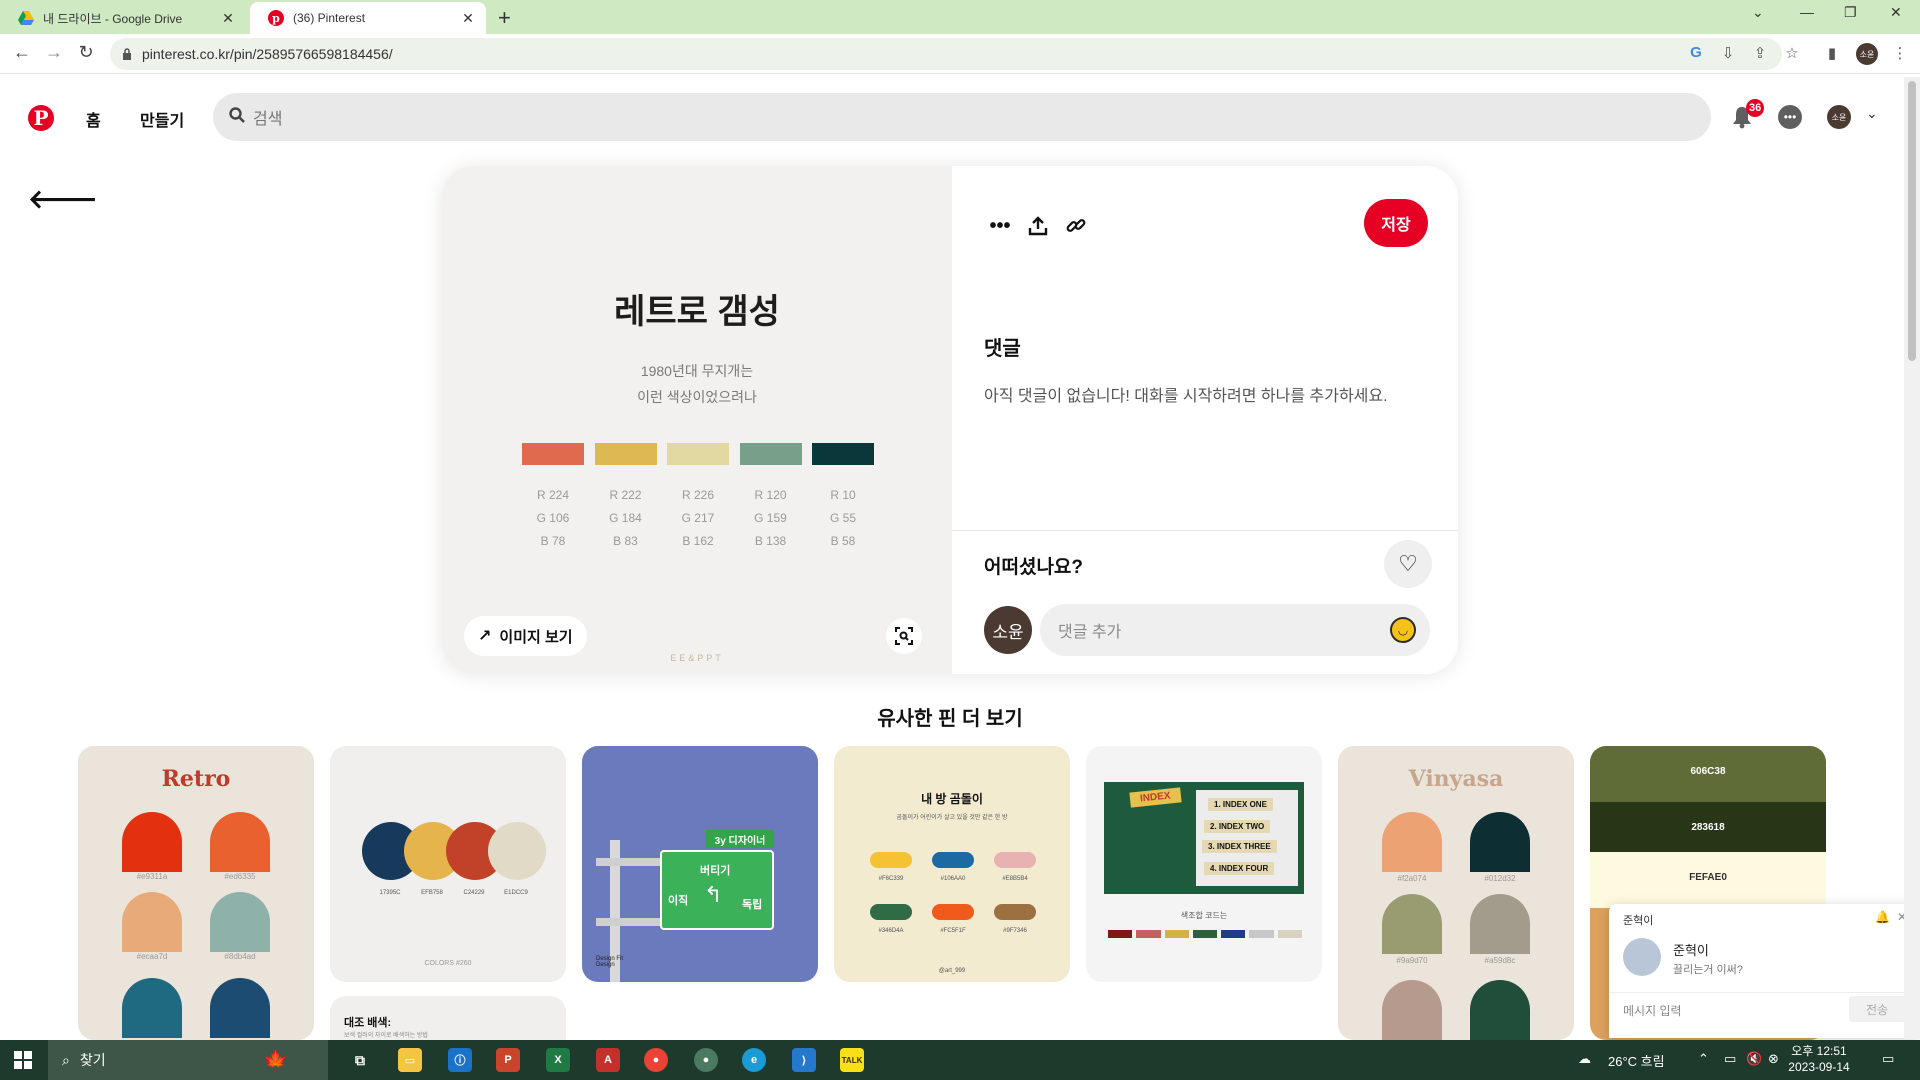 This screenshot has width=1920, height=1080. What do you see at coordinates (700, 864) in the screenshot?
I see `pin-card-career-sign: 3y 디자이너 버티기 이직 독립 ↰ Design Fit Design` at bounding box center [700, 864].